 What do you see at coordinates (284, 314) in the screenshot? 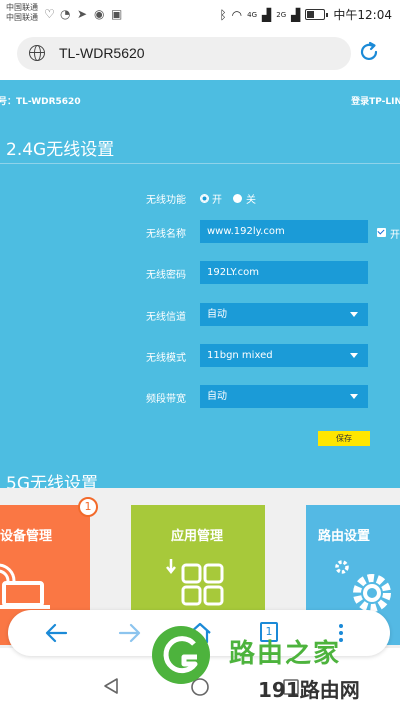
I see `channel-select: 自动` at bounding box center [284, 314].